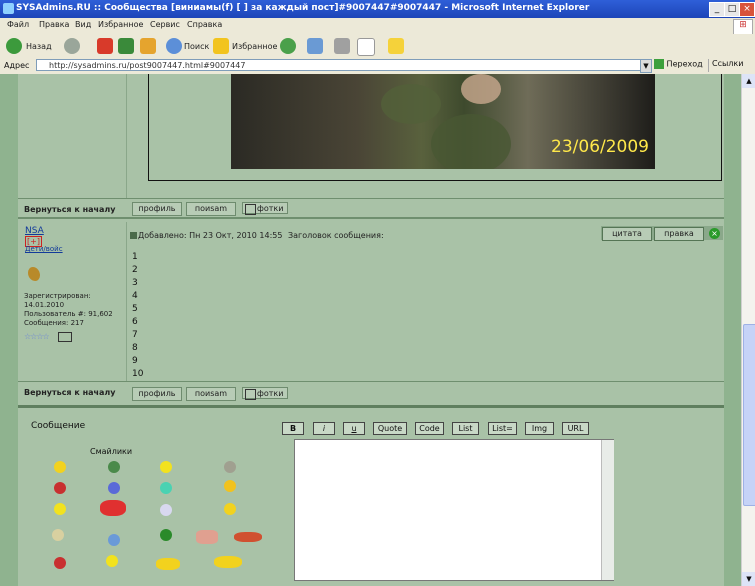 This screenshot has width=755, height=586. What do you see at coordinates (254, 46) in the screenshot?
I see `favorites-button: Избранное` at bounding box center [254, 46].